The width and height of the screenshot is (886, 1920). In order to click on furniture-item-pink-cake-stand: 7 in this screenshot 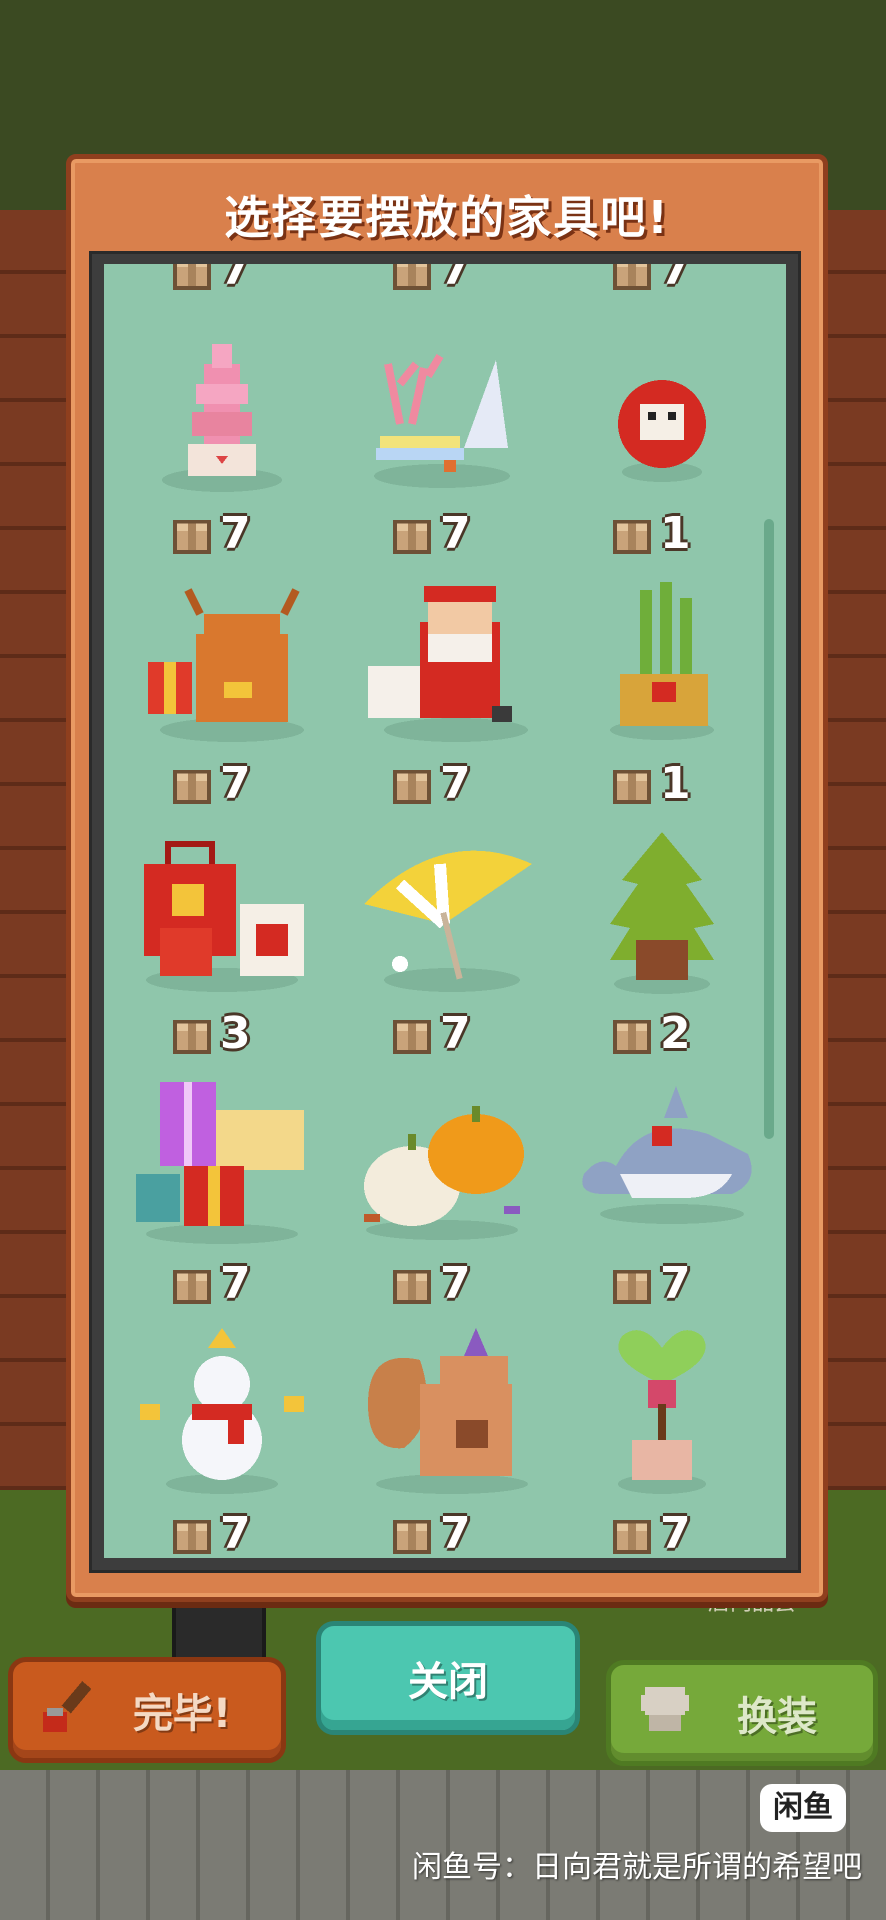, I will do `click(222, 449)`.